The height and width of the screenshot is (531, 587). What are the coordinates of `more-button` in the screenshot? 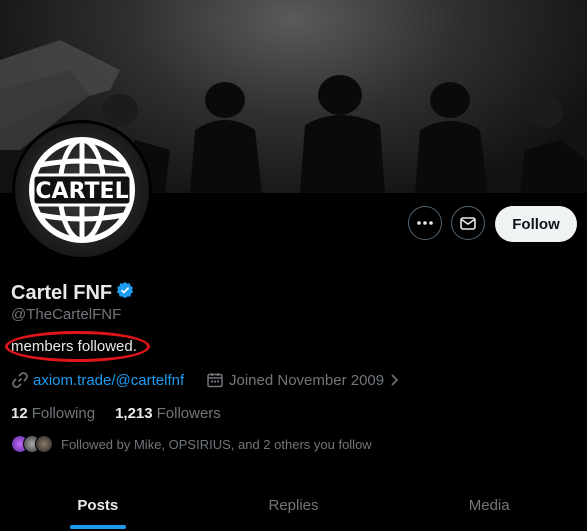 It's located at (425, 223).